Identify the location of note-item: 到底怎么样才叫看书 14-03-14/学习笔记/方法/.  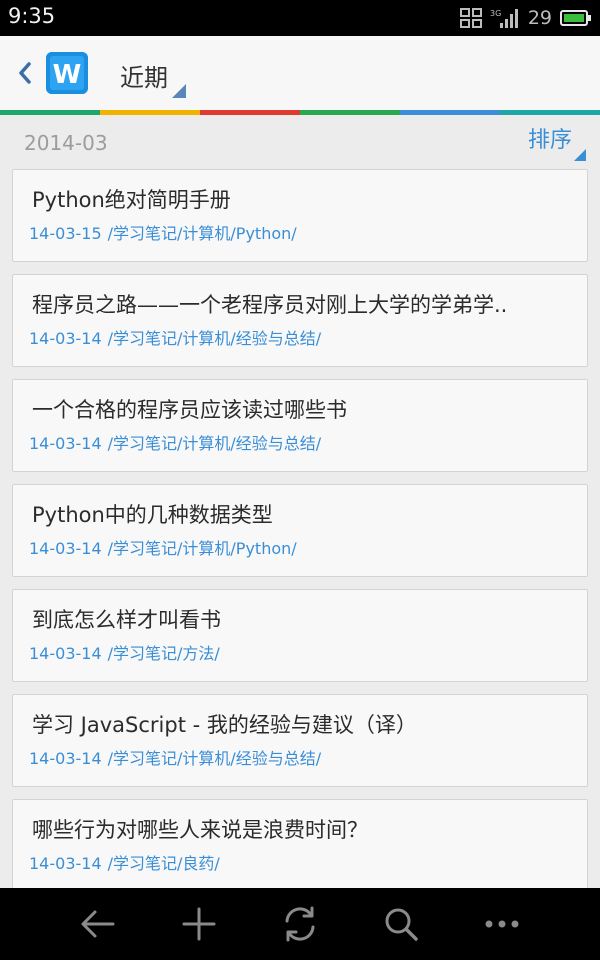
(300, 635).